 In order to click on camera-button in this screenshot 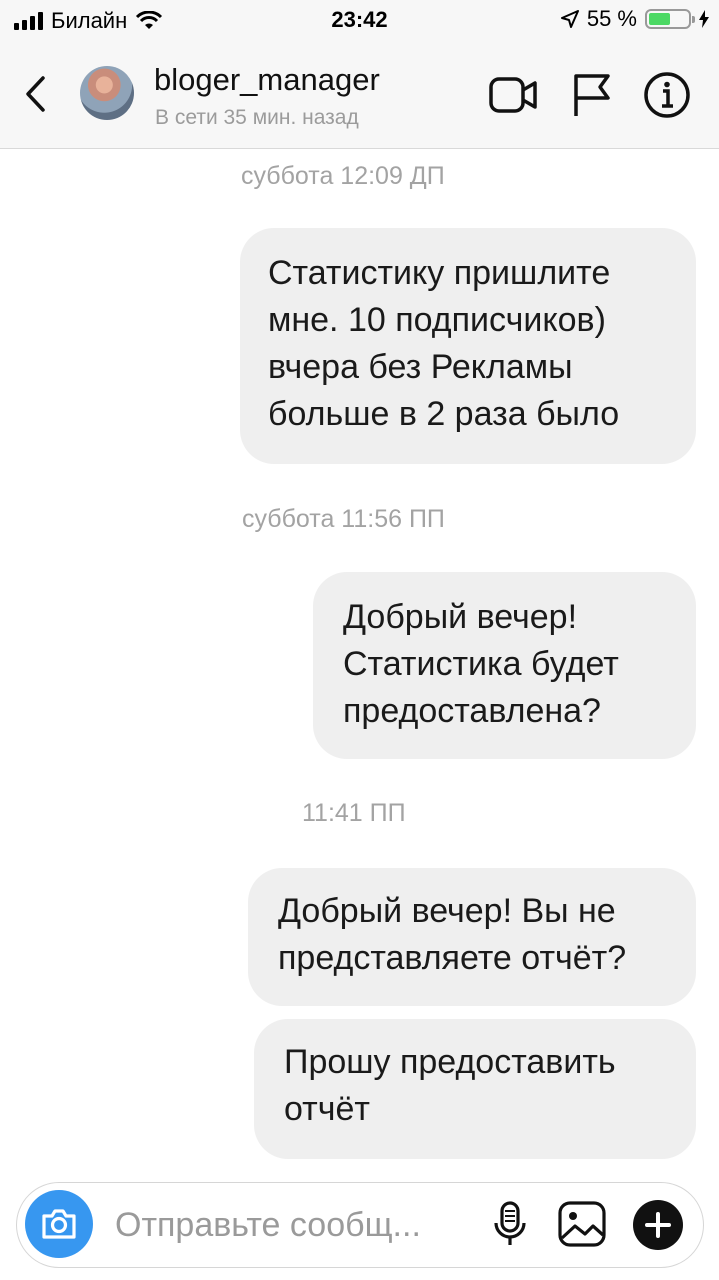, I will do `click(59, 1224)`.